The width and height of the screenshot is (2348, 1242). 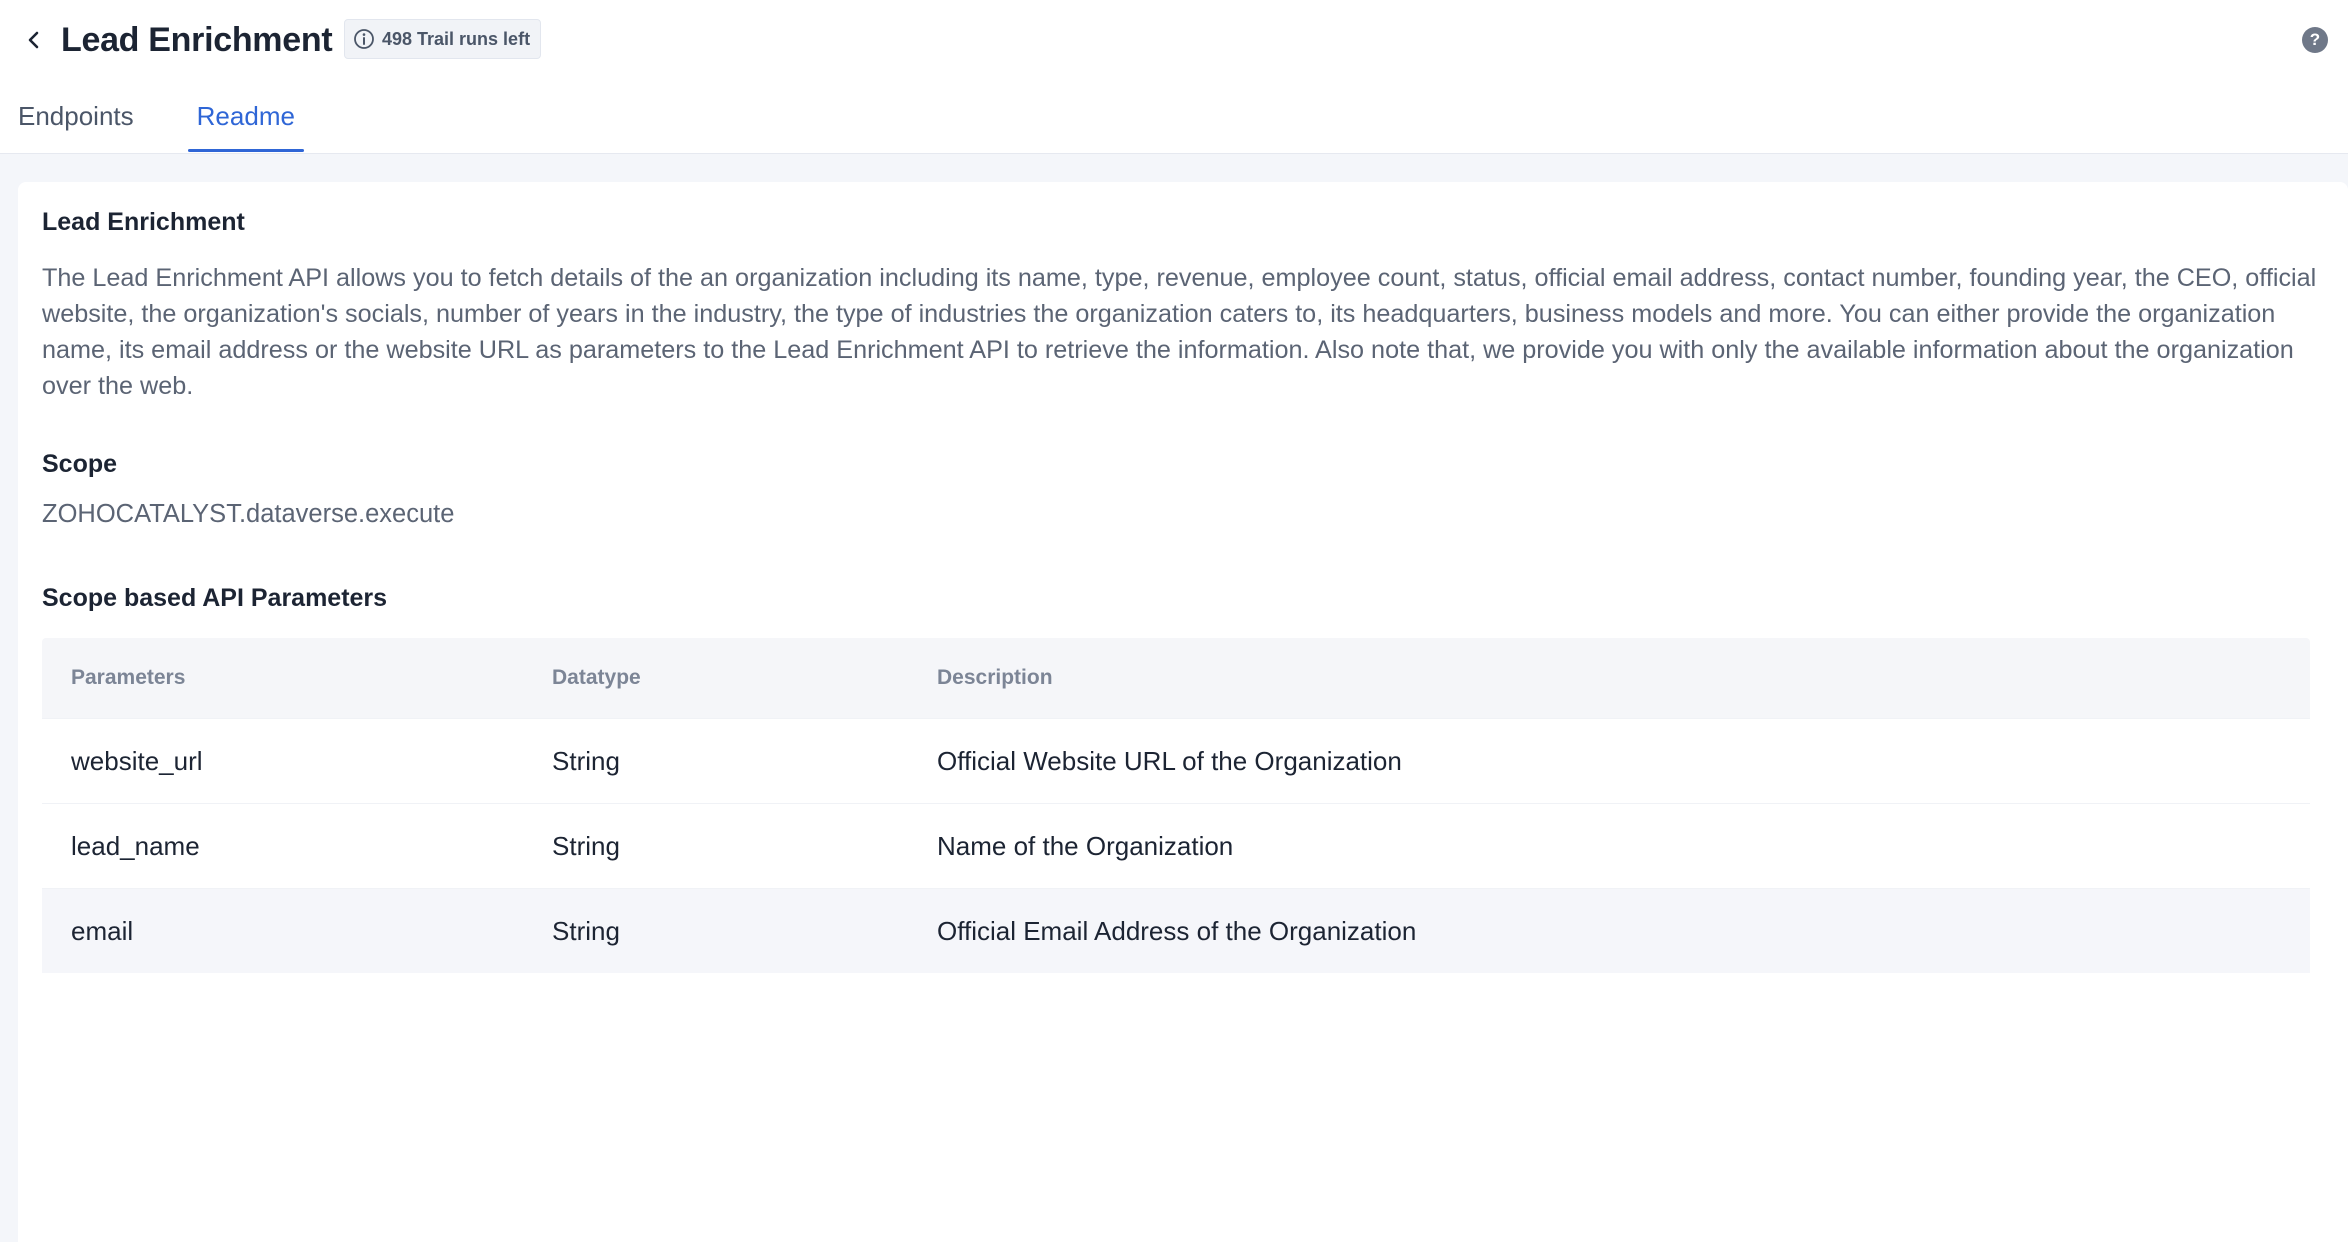 What do you see at coordinates (80, 464) in the screenshot?
I see `scope-heading: Scope` at bounding box center [80, 464].